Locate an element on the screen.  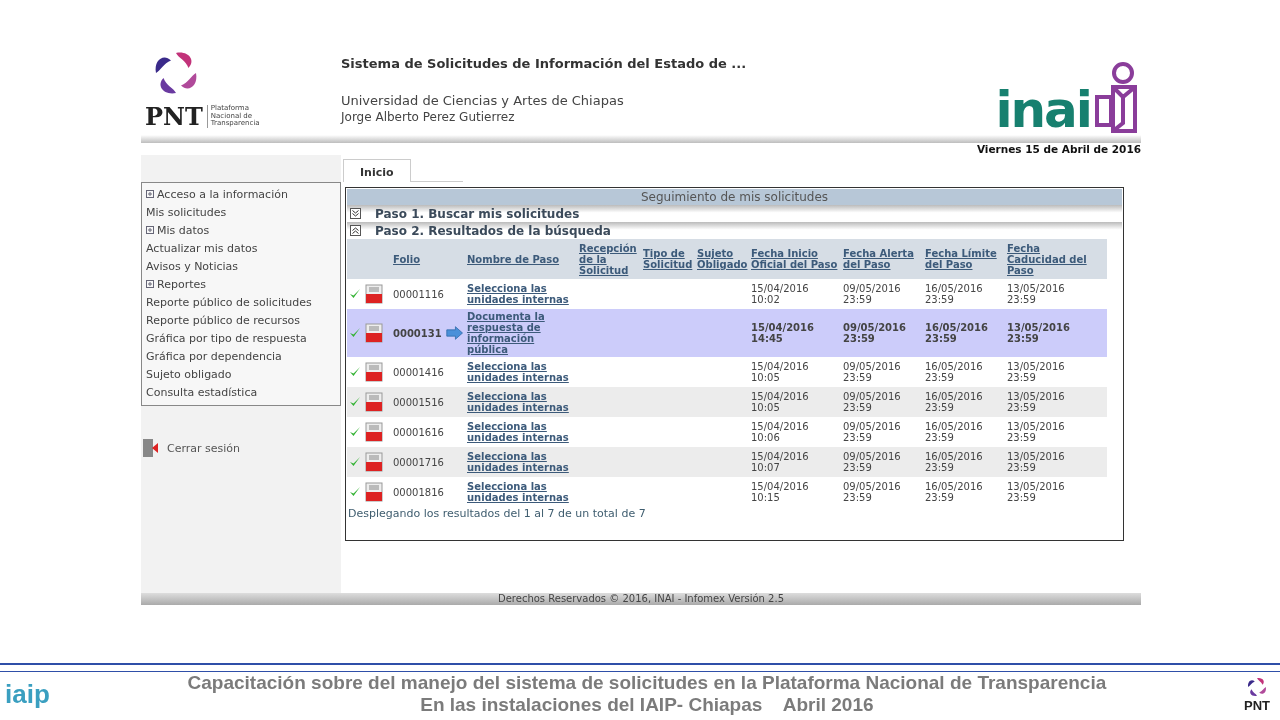
step-link: Documenta la respuesta de información pública is located at coordinates (521, 333).